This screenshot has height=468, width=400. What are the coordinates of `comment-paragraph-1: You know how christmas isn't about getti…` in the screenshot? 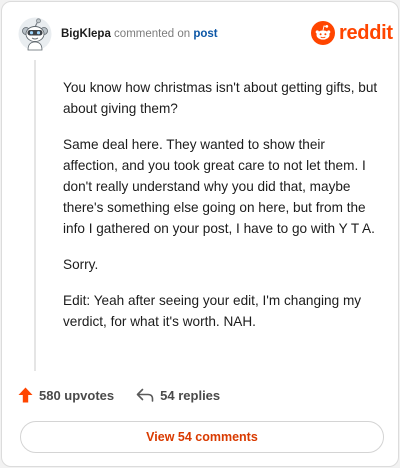 It's located at (220, 98).